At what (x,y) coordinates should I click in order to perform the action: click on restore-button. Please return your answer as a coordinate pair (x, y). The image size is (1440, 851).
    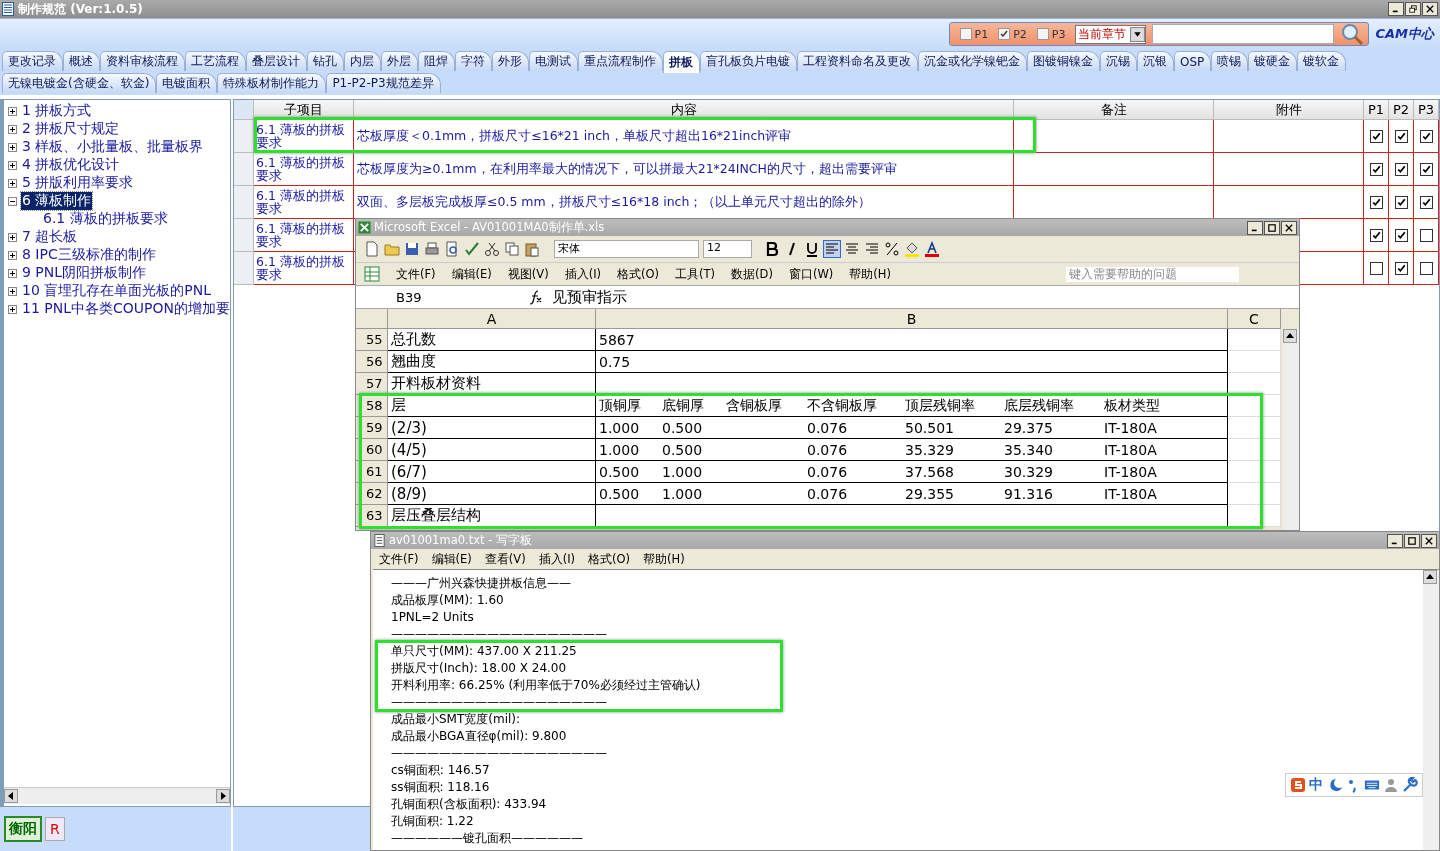
    Looking at the image, I should click on (1413, 9).